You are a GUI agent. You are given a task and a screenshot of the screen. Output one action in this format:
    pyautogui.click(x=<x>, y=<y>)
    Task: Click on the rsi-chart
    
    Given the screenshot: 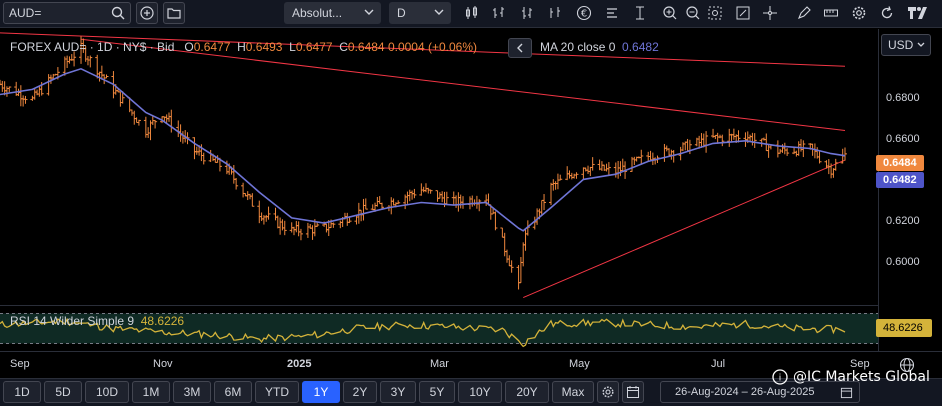 What is the action you would take?
    pyautogui.click(x=439, y=328)
    